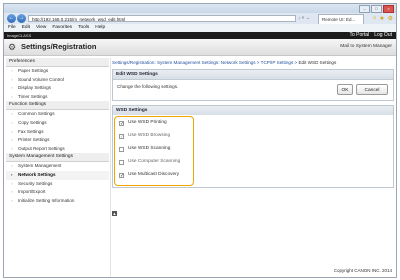 This screenshot has width=400, height=280. Describe the element at coordinates (200, 8) in the screenshot. I see `title-bar: – □ ×` at that location.